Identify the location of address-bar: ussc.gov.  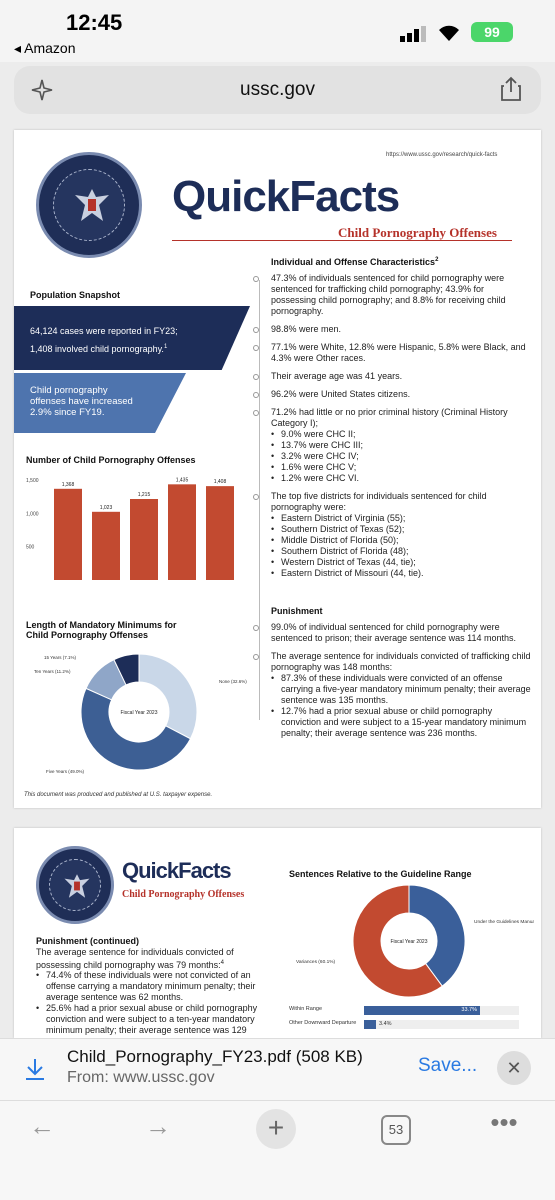
(277, 90).